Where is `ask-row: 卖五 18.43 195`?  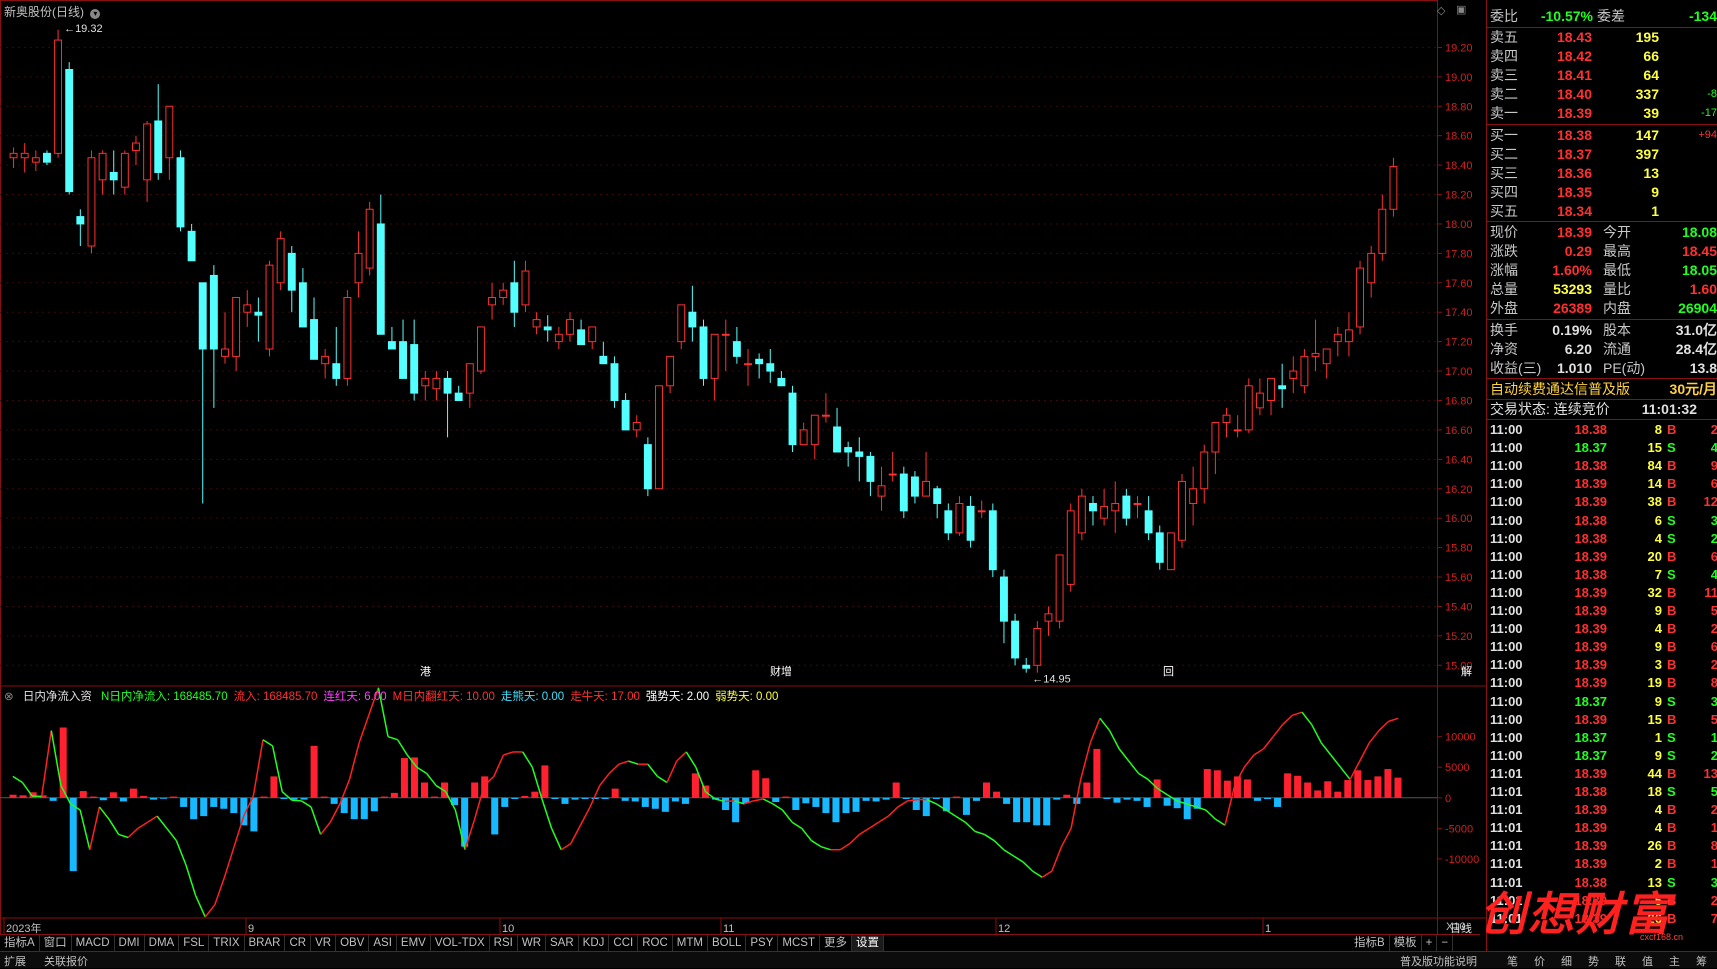 ask-row: 卖五 18.43 195 is located at coordinates (1602, 37).